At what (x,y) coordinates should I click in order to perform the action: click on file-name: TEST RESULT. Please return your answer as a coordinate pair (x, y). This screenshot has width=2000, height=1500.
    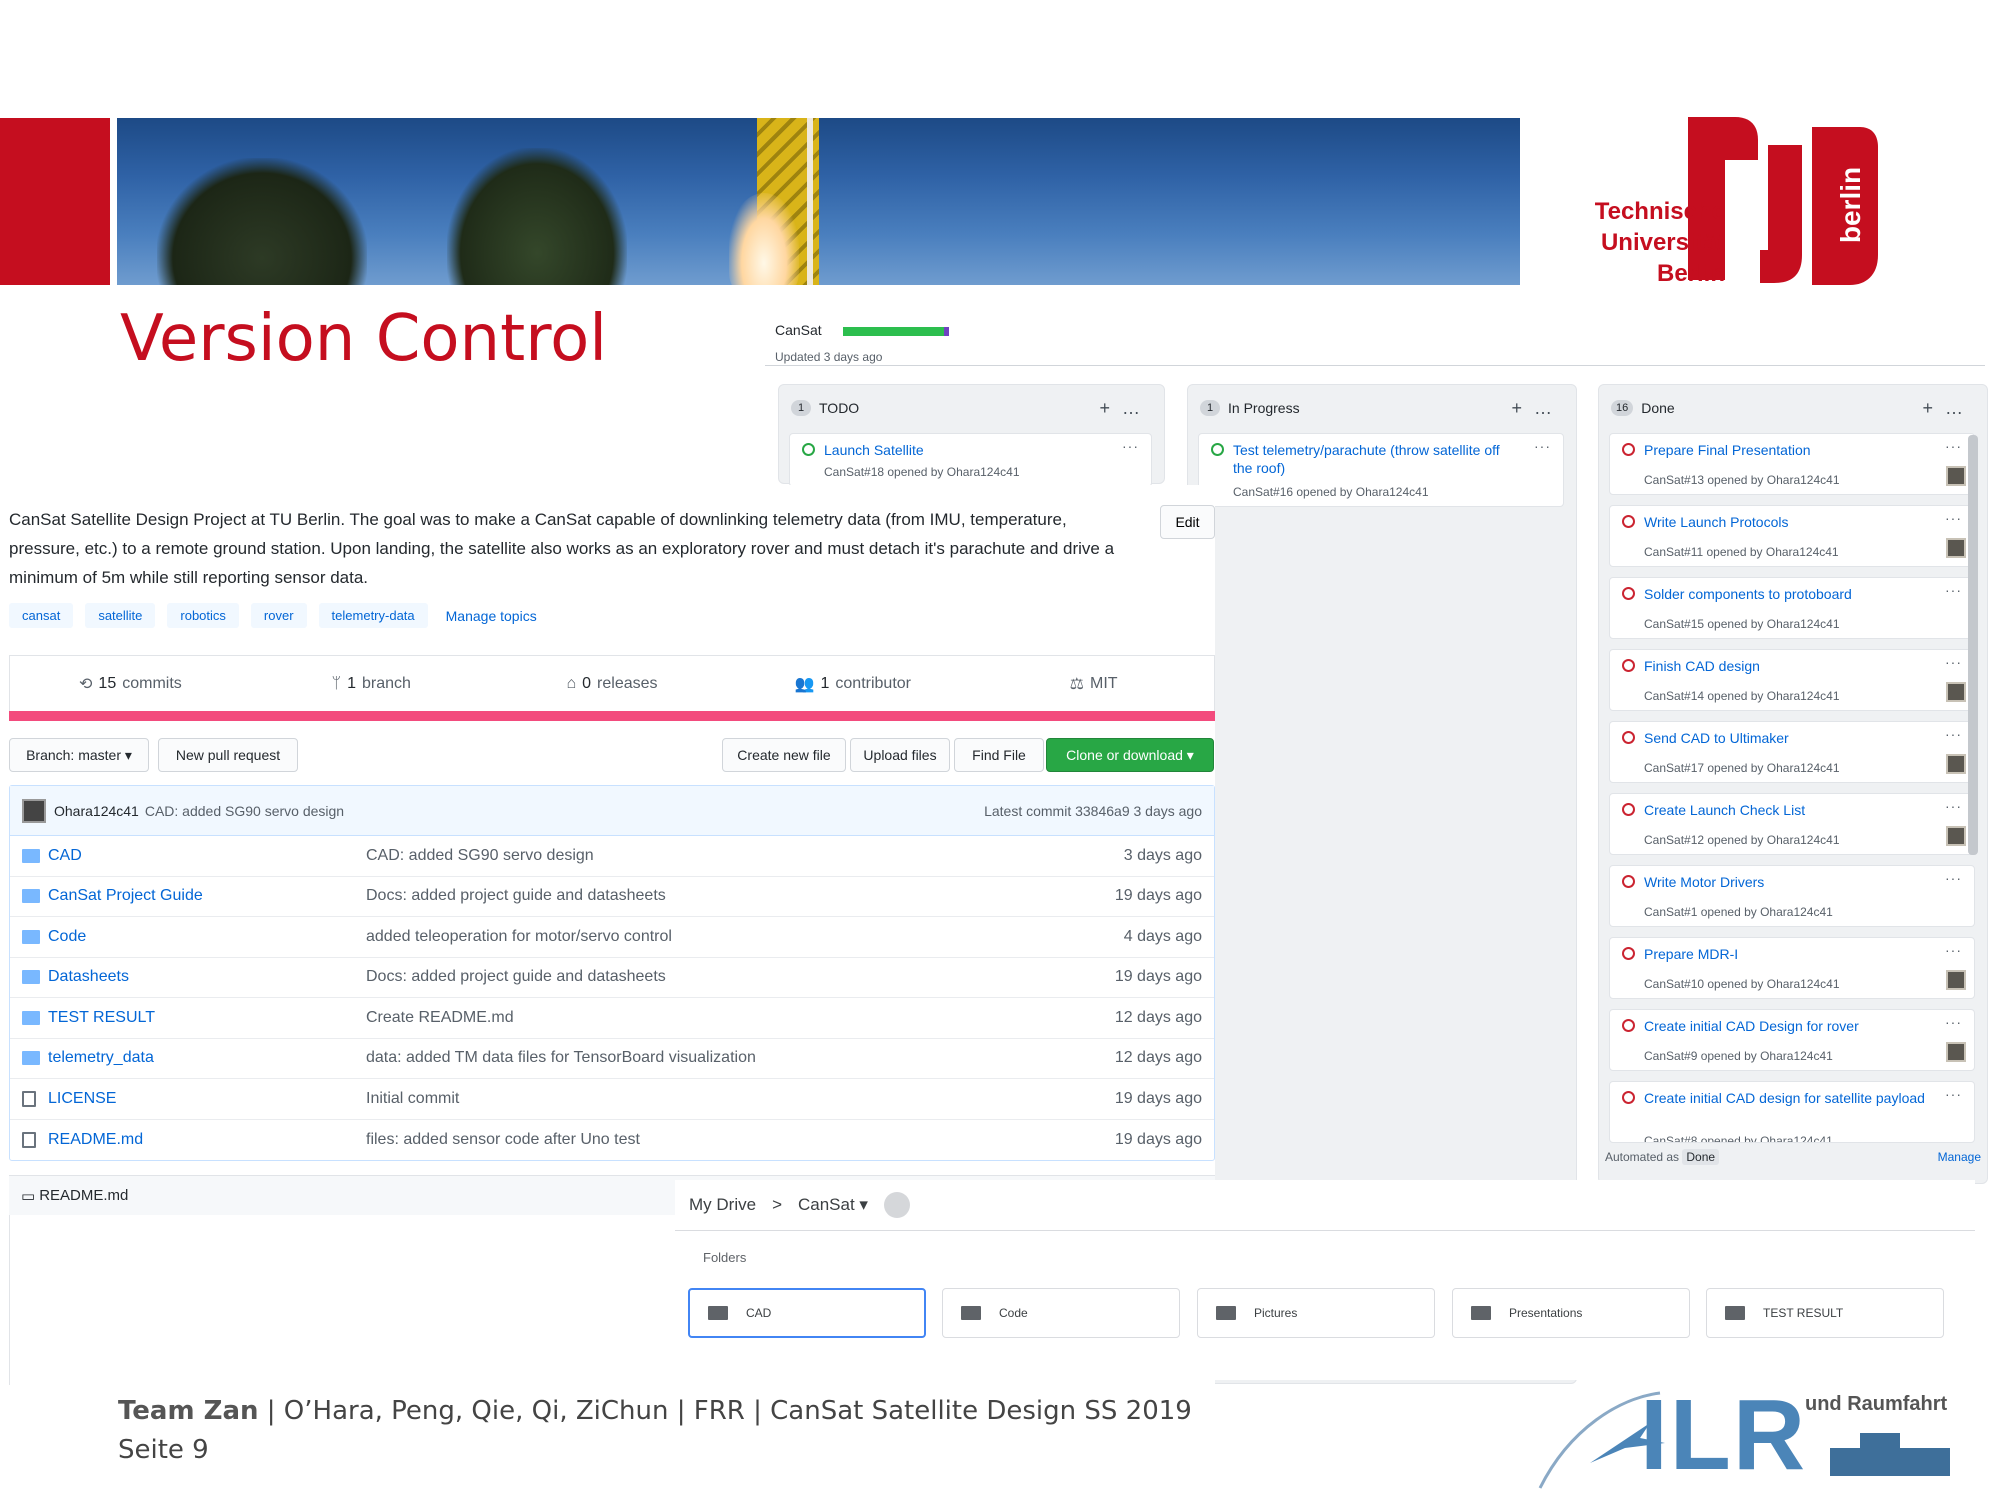
    Looking at the image, I should click on (207, 1018).